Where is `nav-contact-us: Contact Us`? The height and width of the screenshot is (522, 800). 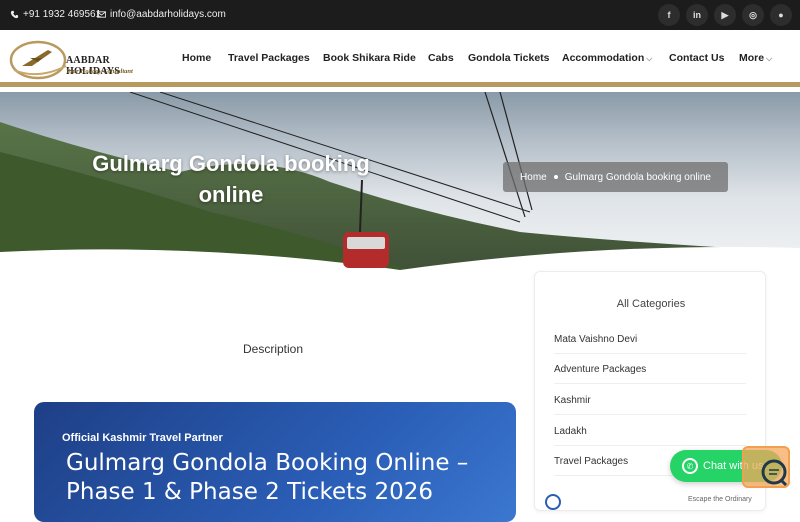
nav-contact-us: Contact Us is located at coordinates (696, 58).